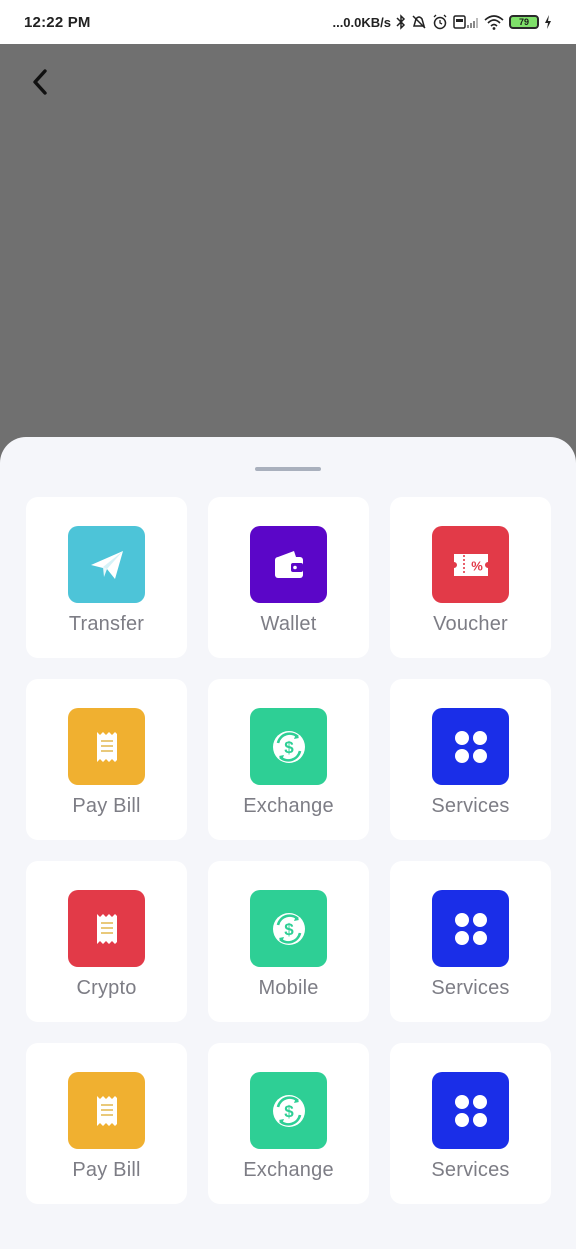 Image resolution: width=576 pixels, height=1249 pixels. I want to click on battery-level: 79, so click(523, 22).